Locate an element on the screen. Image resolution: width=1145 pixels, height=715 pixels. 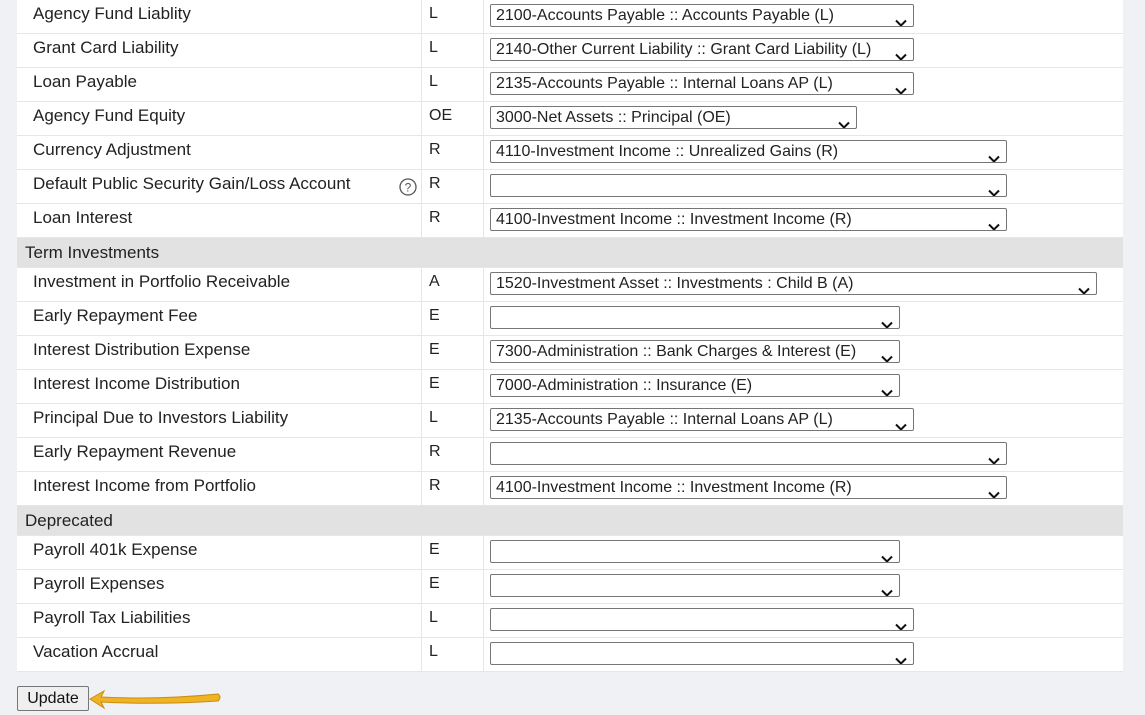
table-row: Payroll Expenses E is located at coordinates (570, 587).